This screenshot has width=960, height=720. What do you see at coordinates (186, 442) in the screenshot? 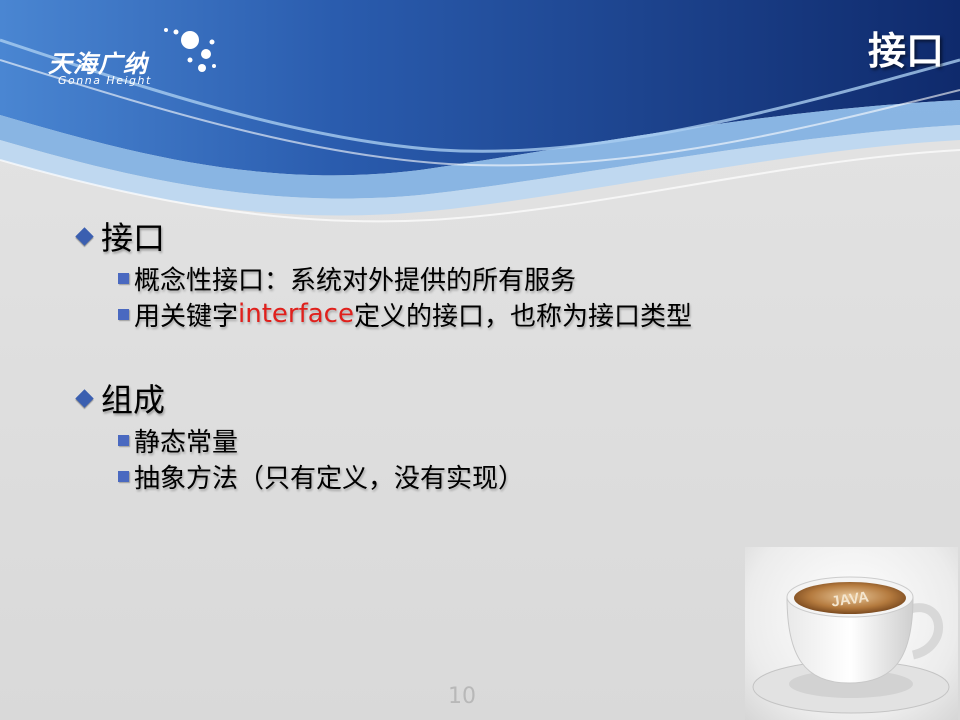
I see `item-text: 静态常量` at bounding box center [186, 442].